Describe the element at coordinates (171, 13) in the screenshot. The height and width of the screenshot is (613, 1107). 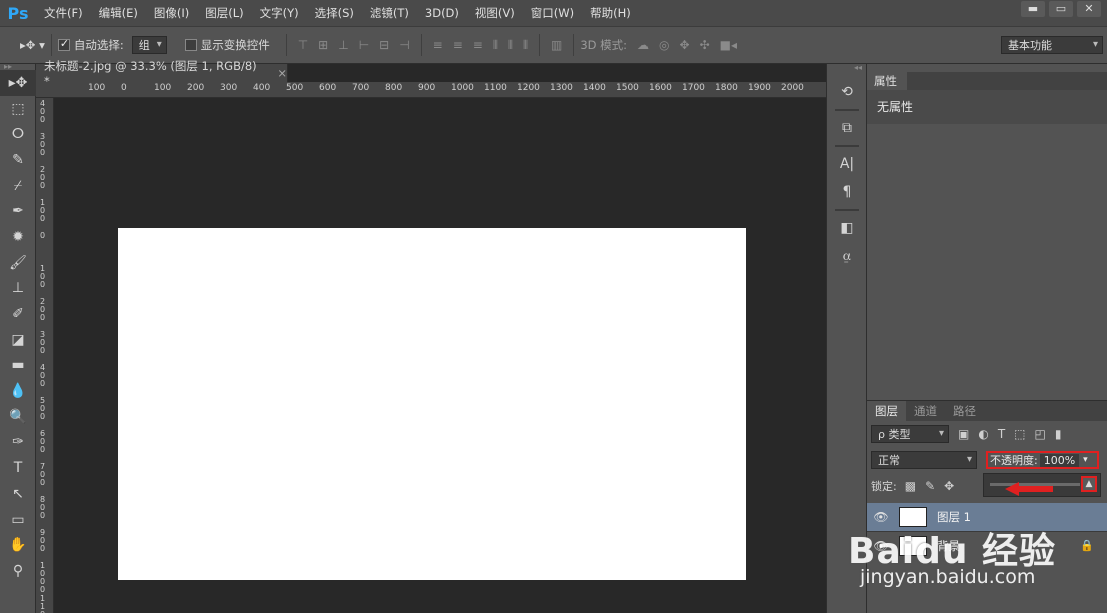
I see `menu-image: 图像(I)` at that location.